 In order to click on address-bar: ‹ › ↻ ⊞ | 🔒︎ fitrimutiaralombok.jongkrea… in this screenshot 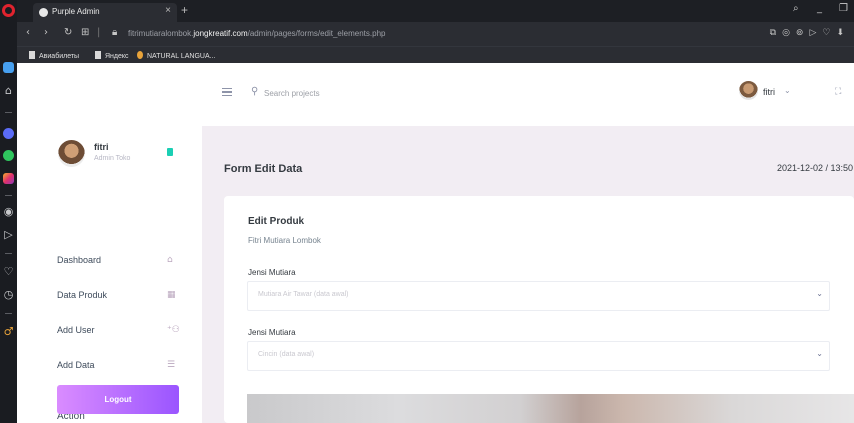, I will do `click(435, 34)`.